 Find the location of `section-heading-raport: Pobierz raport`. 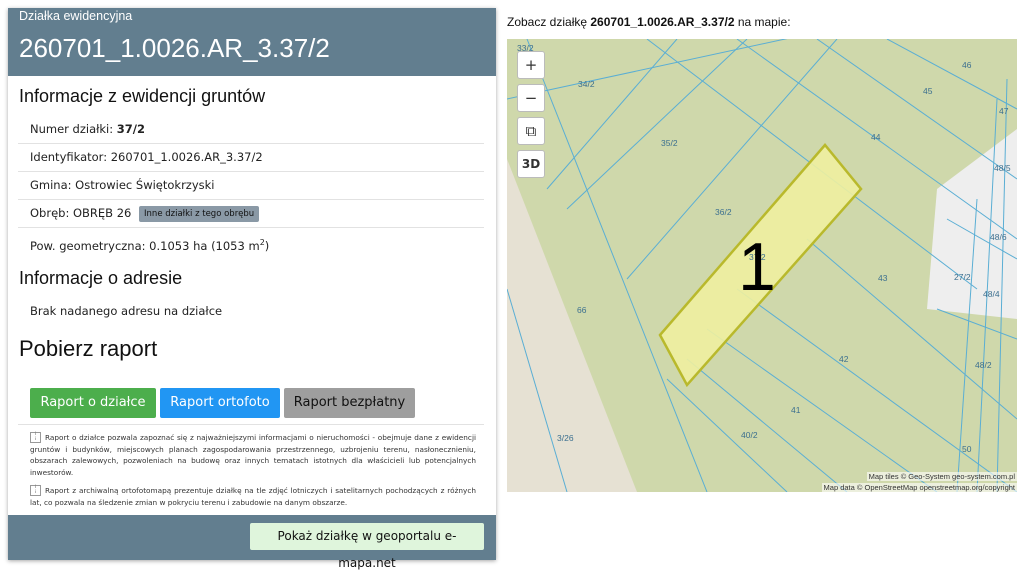

section-heading-raport: Pobierz raport is located at coordinates (88, 348).